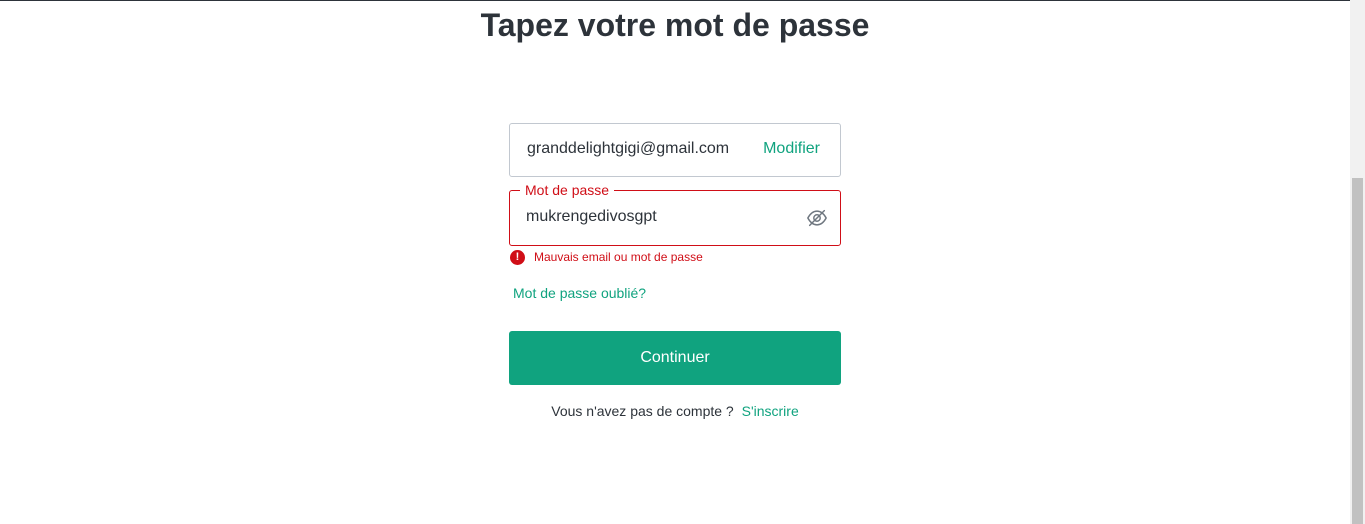  I want to click on page-title: Tapez votre mot de passe, so click(675, 25).